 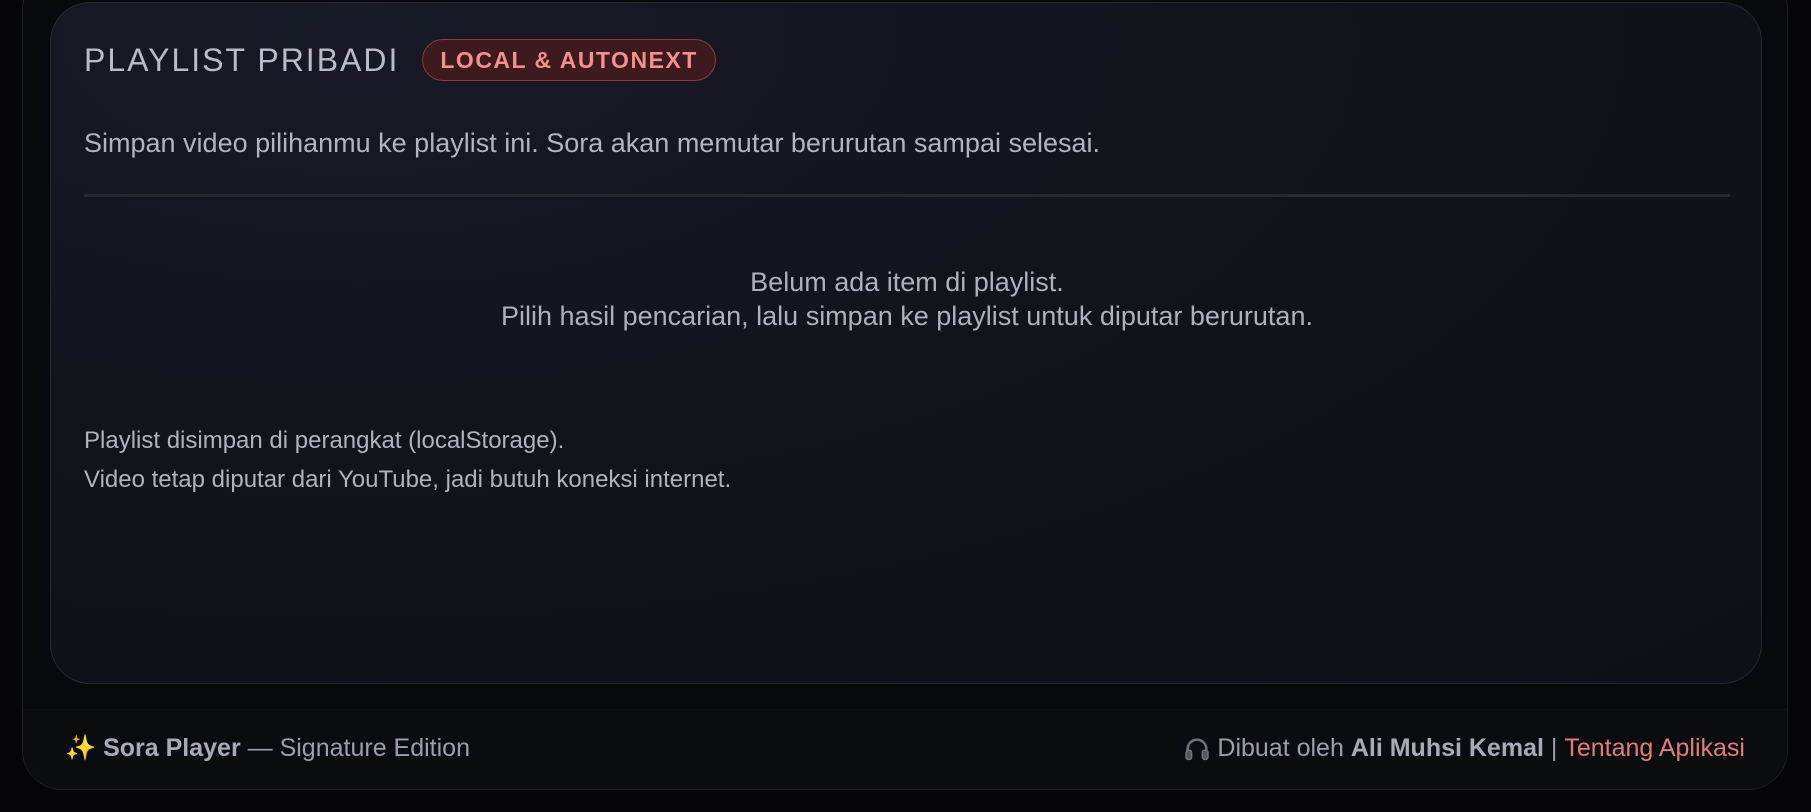 I want to click on headphones-icon, so click(x=1197, y=748).